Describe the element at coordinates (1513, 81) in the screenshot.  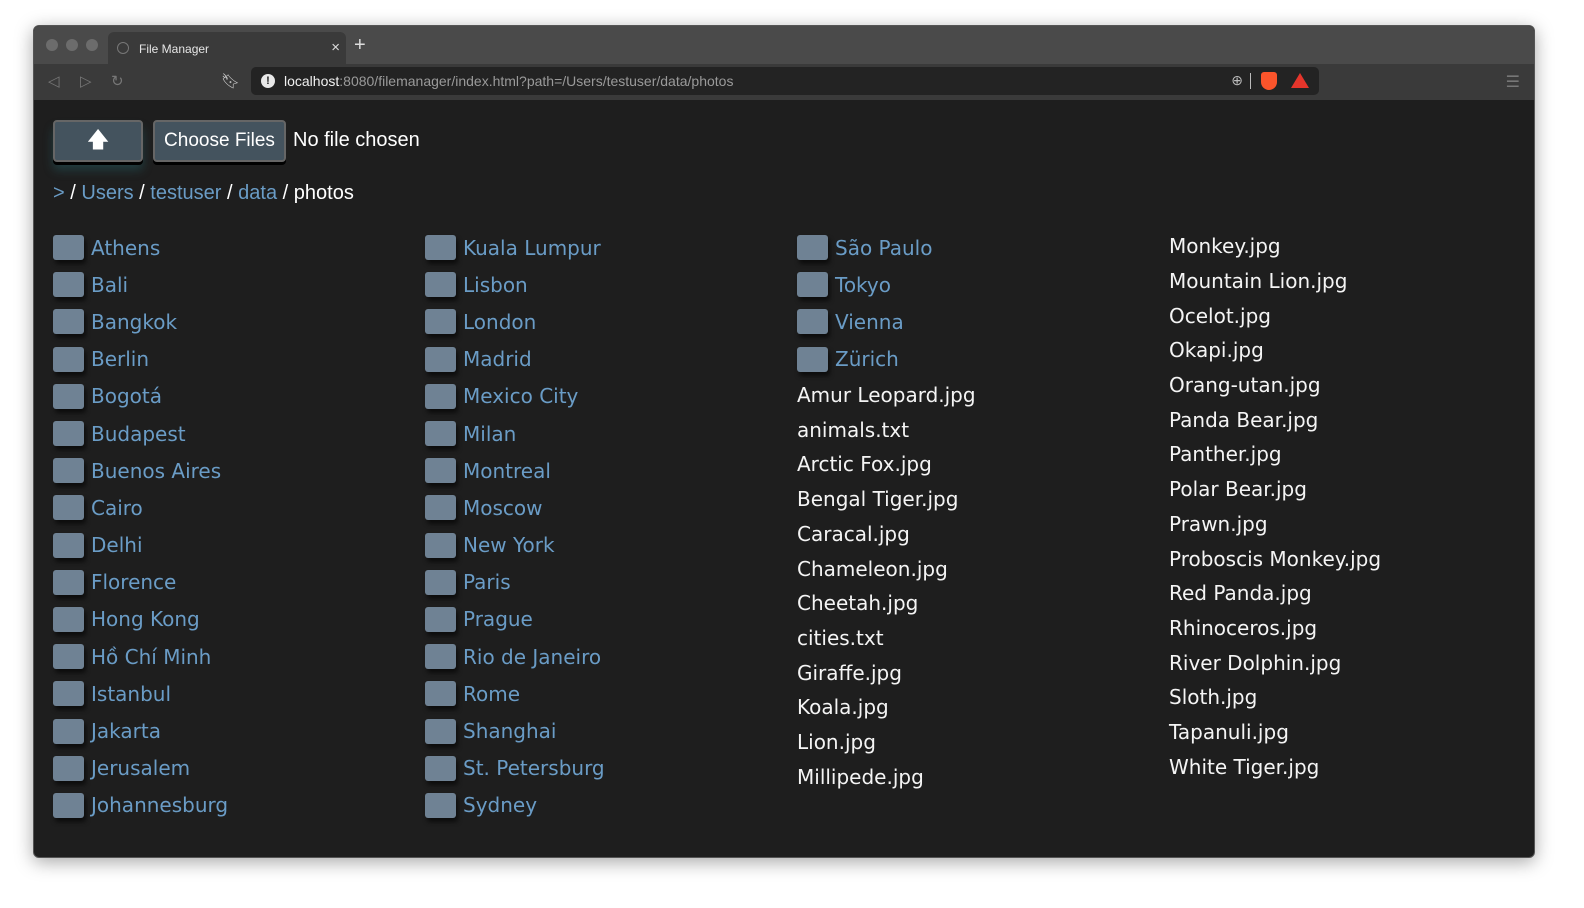
I see `menu-icon: ☰` at that location.